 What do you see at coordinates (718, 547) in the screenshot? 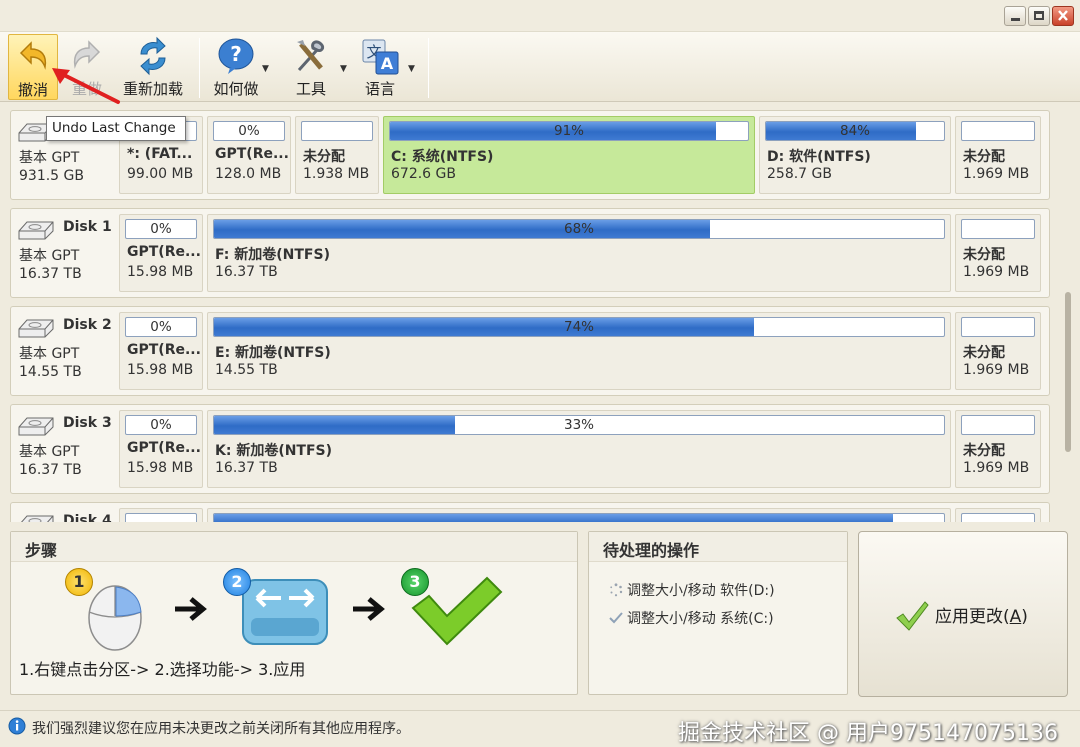
I see `pending-title: 待处理的操作` at bounding box center [718, 547].